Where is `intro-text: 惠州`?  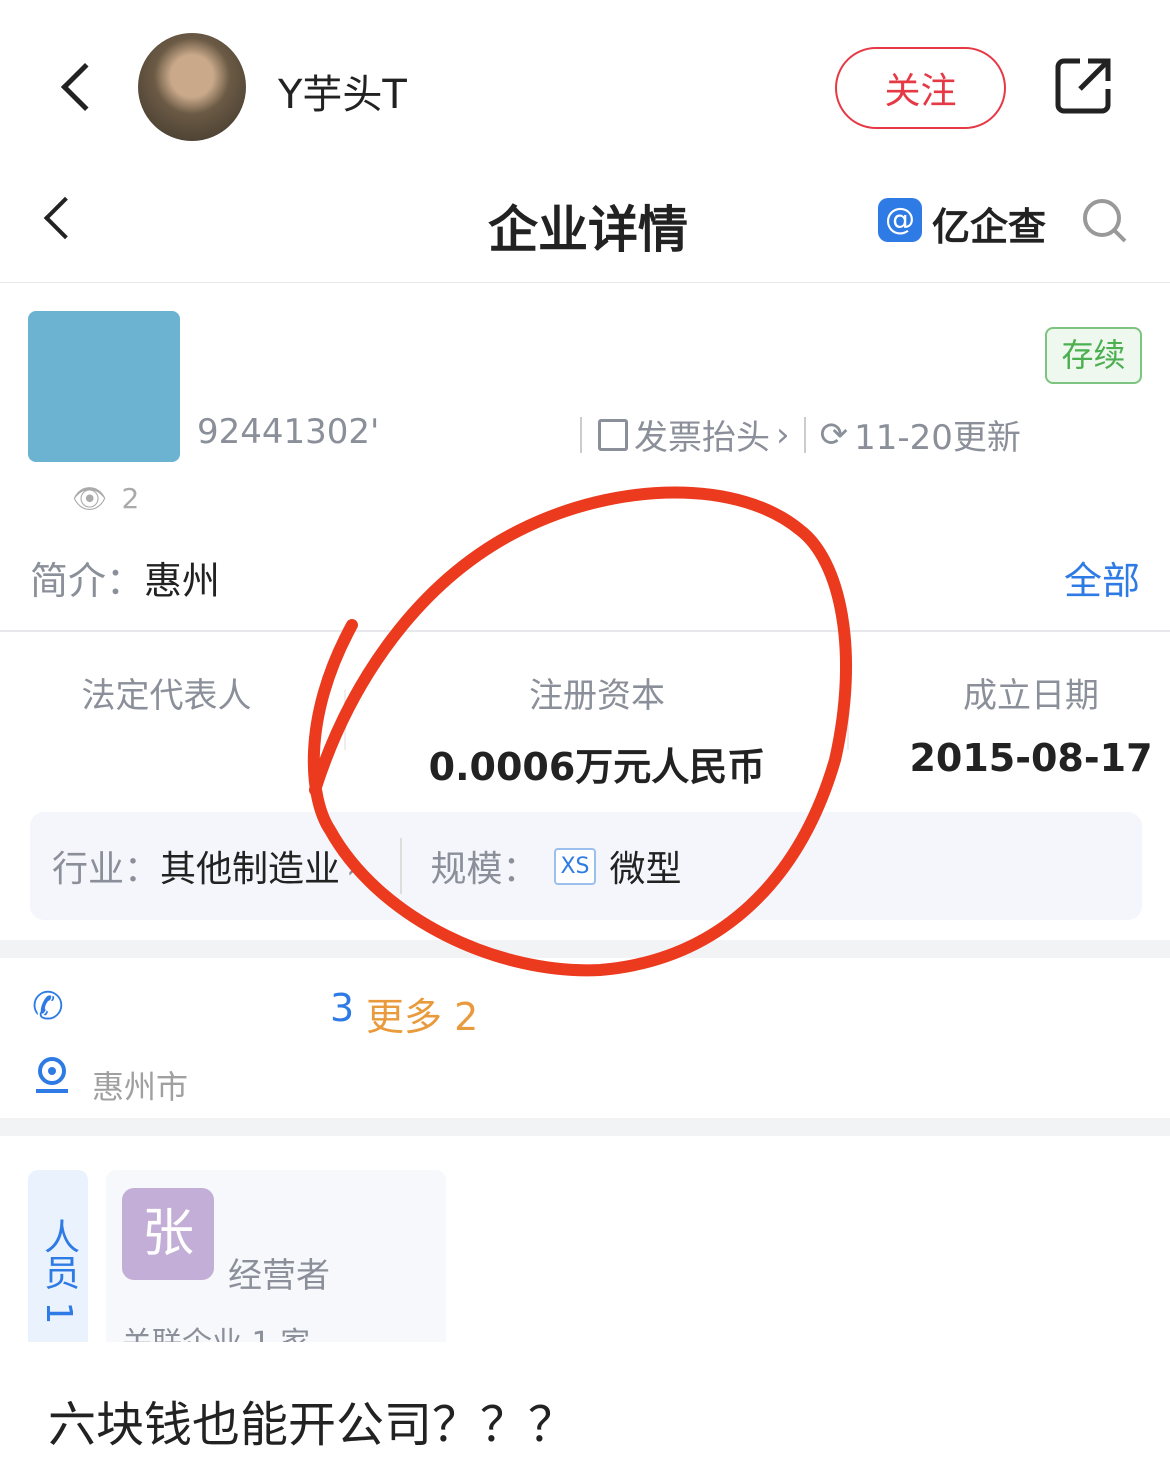
intro-text: 惠州 is located at coordinates (182, 581).